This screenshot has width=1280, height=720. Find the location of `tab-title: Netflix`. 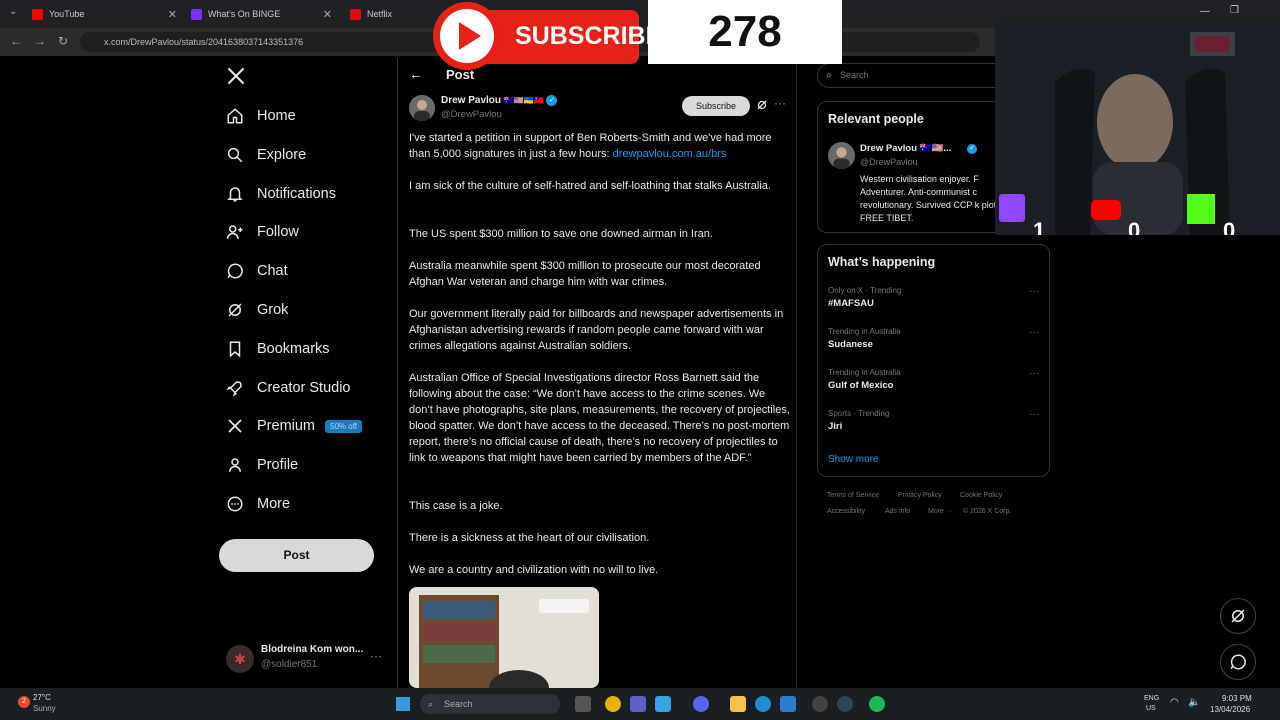

tab-title: Netflix is located at coordinates (380, 14).